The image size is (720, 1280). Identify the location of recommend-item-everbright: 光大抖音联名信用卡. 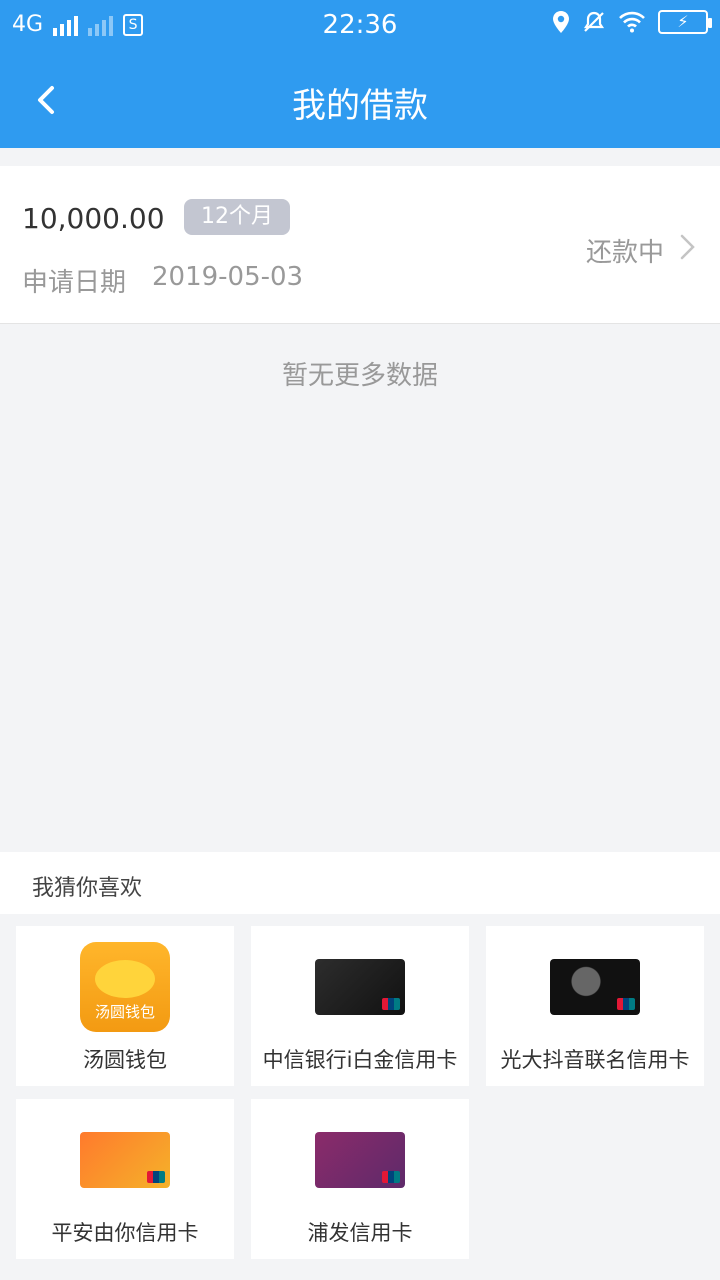
(595, 1006).